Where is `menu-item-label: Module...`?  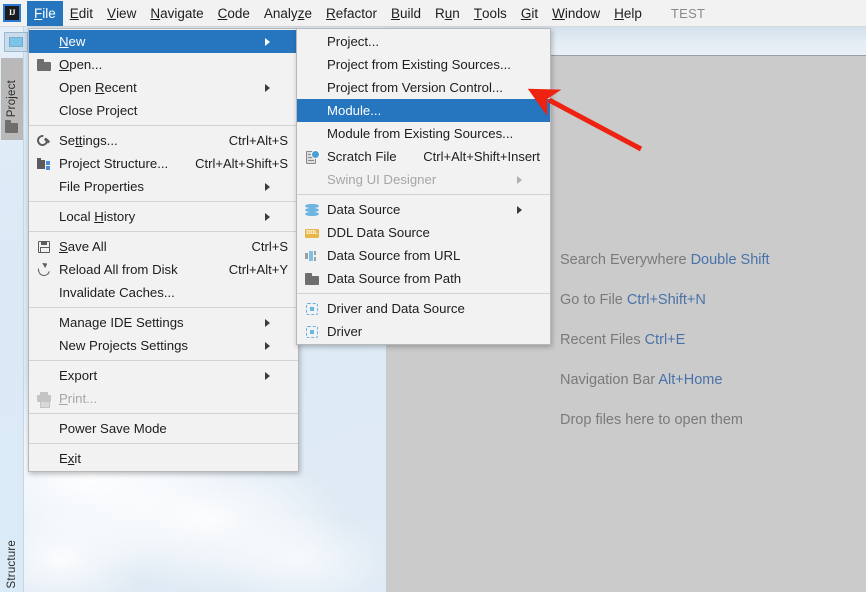 menu-item-label: Module... is located at coordinates (354, 110).